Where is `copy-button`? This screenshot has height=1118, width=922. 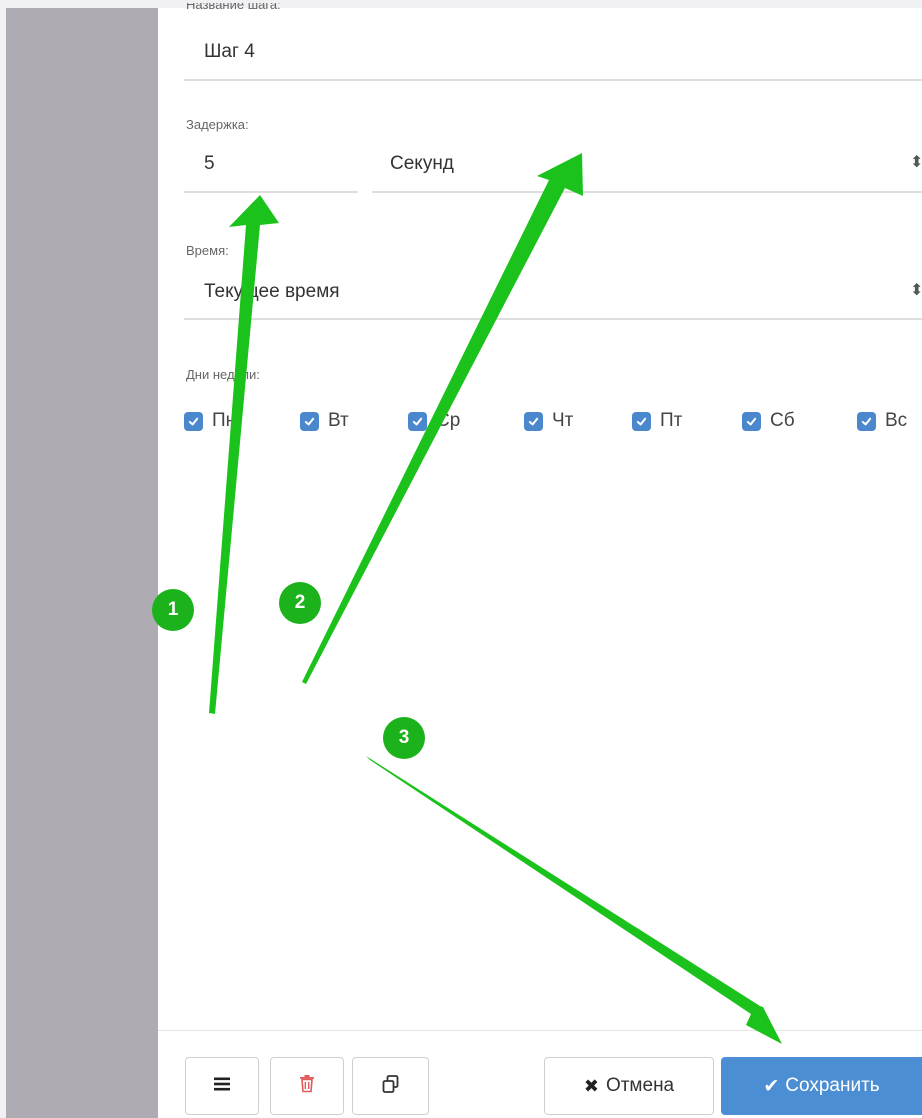
copy-button is located at coordinates (390, 1086).